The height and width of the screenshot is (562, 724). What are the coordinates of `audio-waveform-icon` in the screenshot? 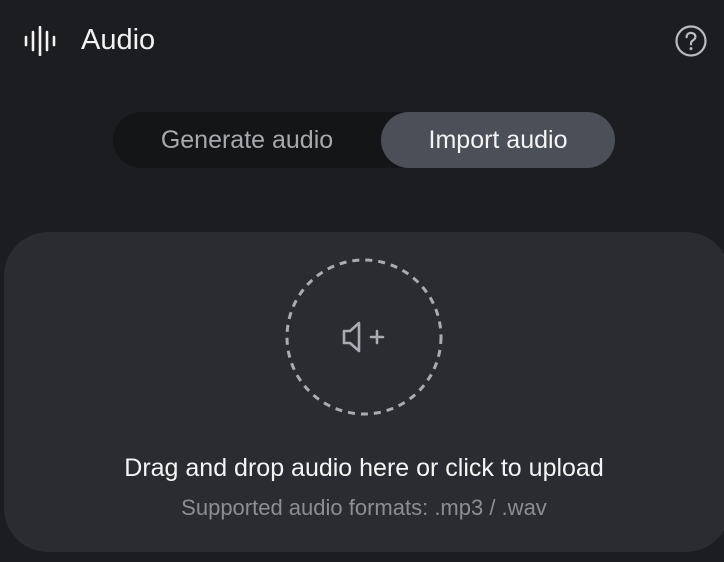 It's located at (40, 41).